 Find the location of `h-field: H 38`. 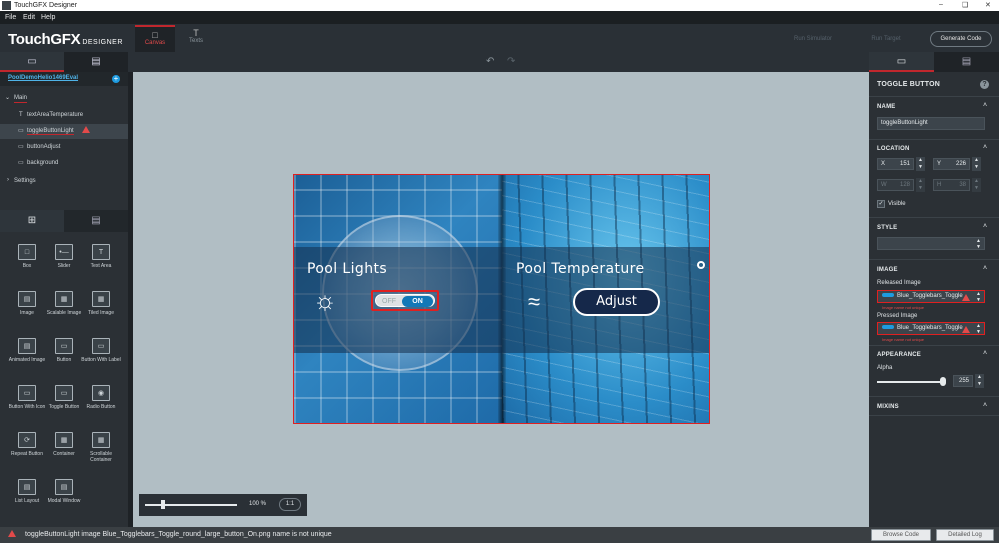

h-field: H 38 is located at coordinates (951, 185).